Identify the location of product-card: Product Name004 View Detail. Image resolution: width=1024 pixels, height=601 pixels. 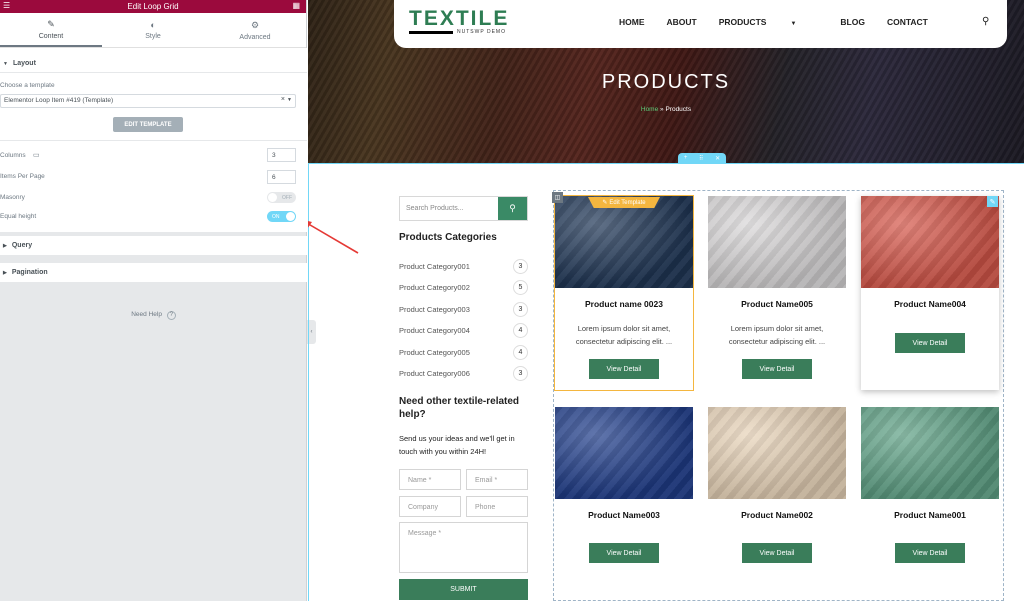
(930, 293).